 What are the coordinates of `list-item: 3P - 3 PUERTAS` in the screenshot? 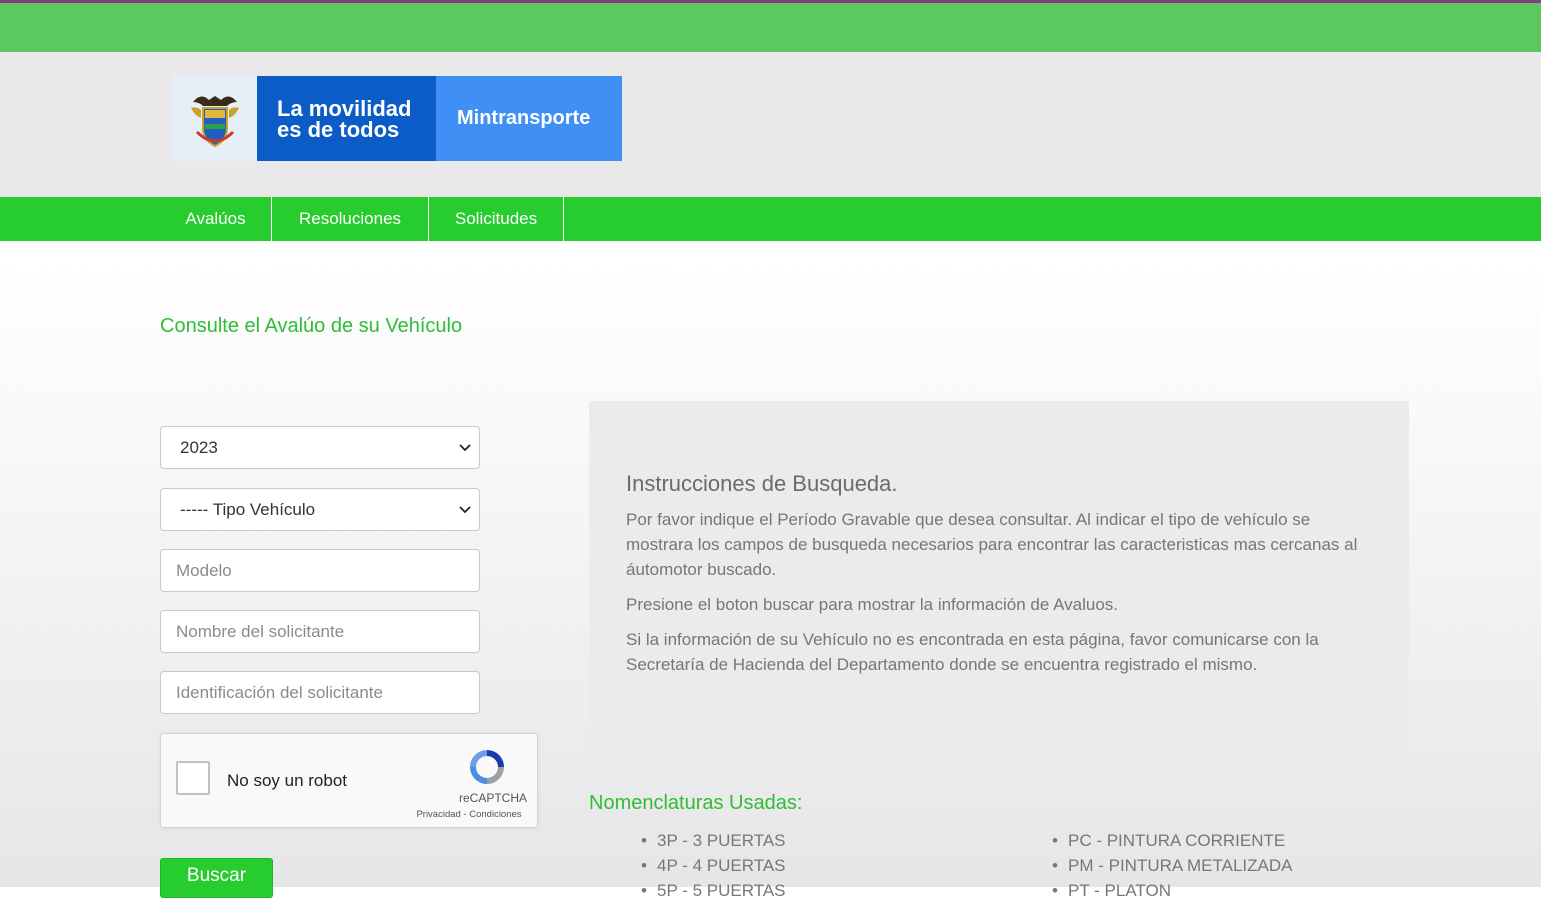 It's located at (713, 840).